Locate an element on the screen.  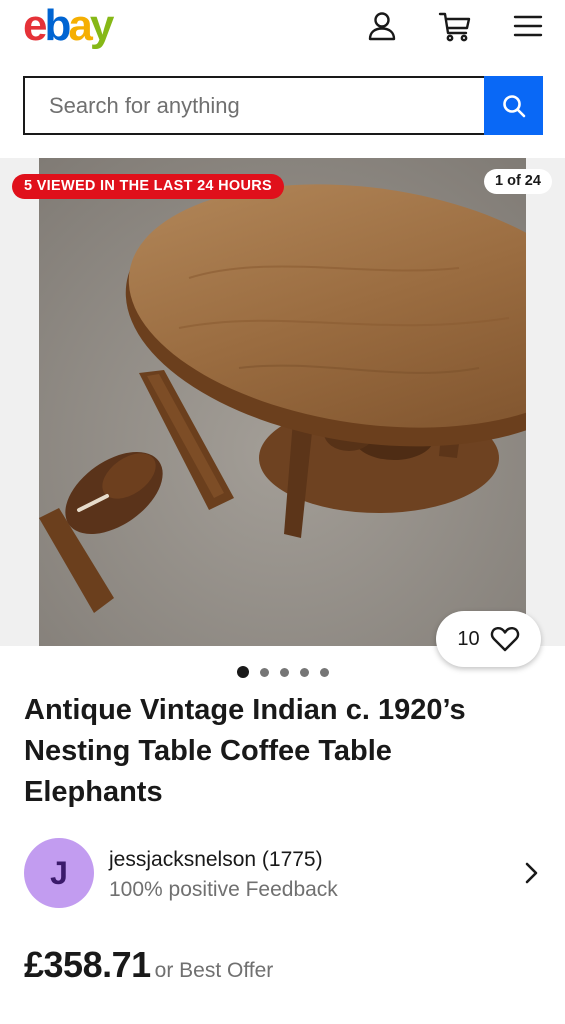
heart-icon is located at coordinates (504, 639).